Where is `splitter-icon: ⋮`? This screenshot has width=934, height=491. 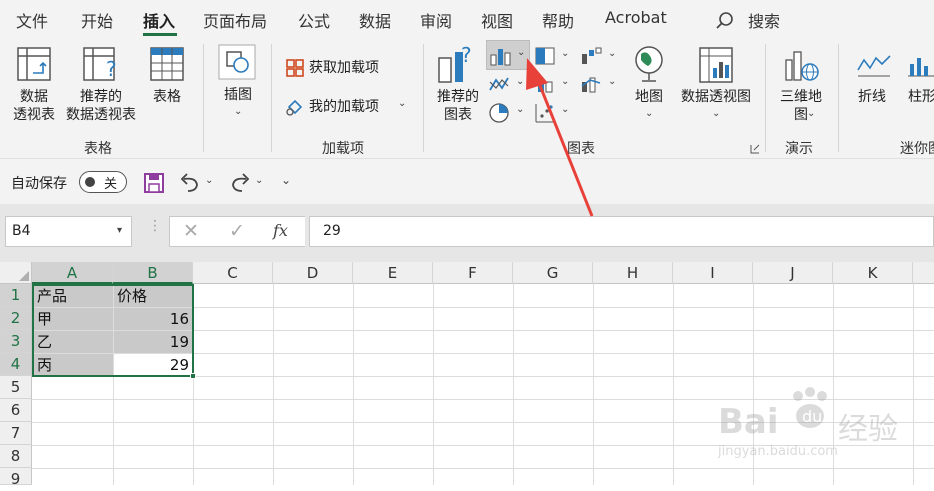 splitter-icon: ⋮ is located at coordinates (155, 226).